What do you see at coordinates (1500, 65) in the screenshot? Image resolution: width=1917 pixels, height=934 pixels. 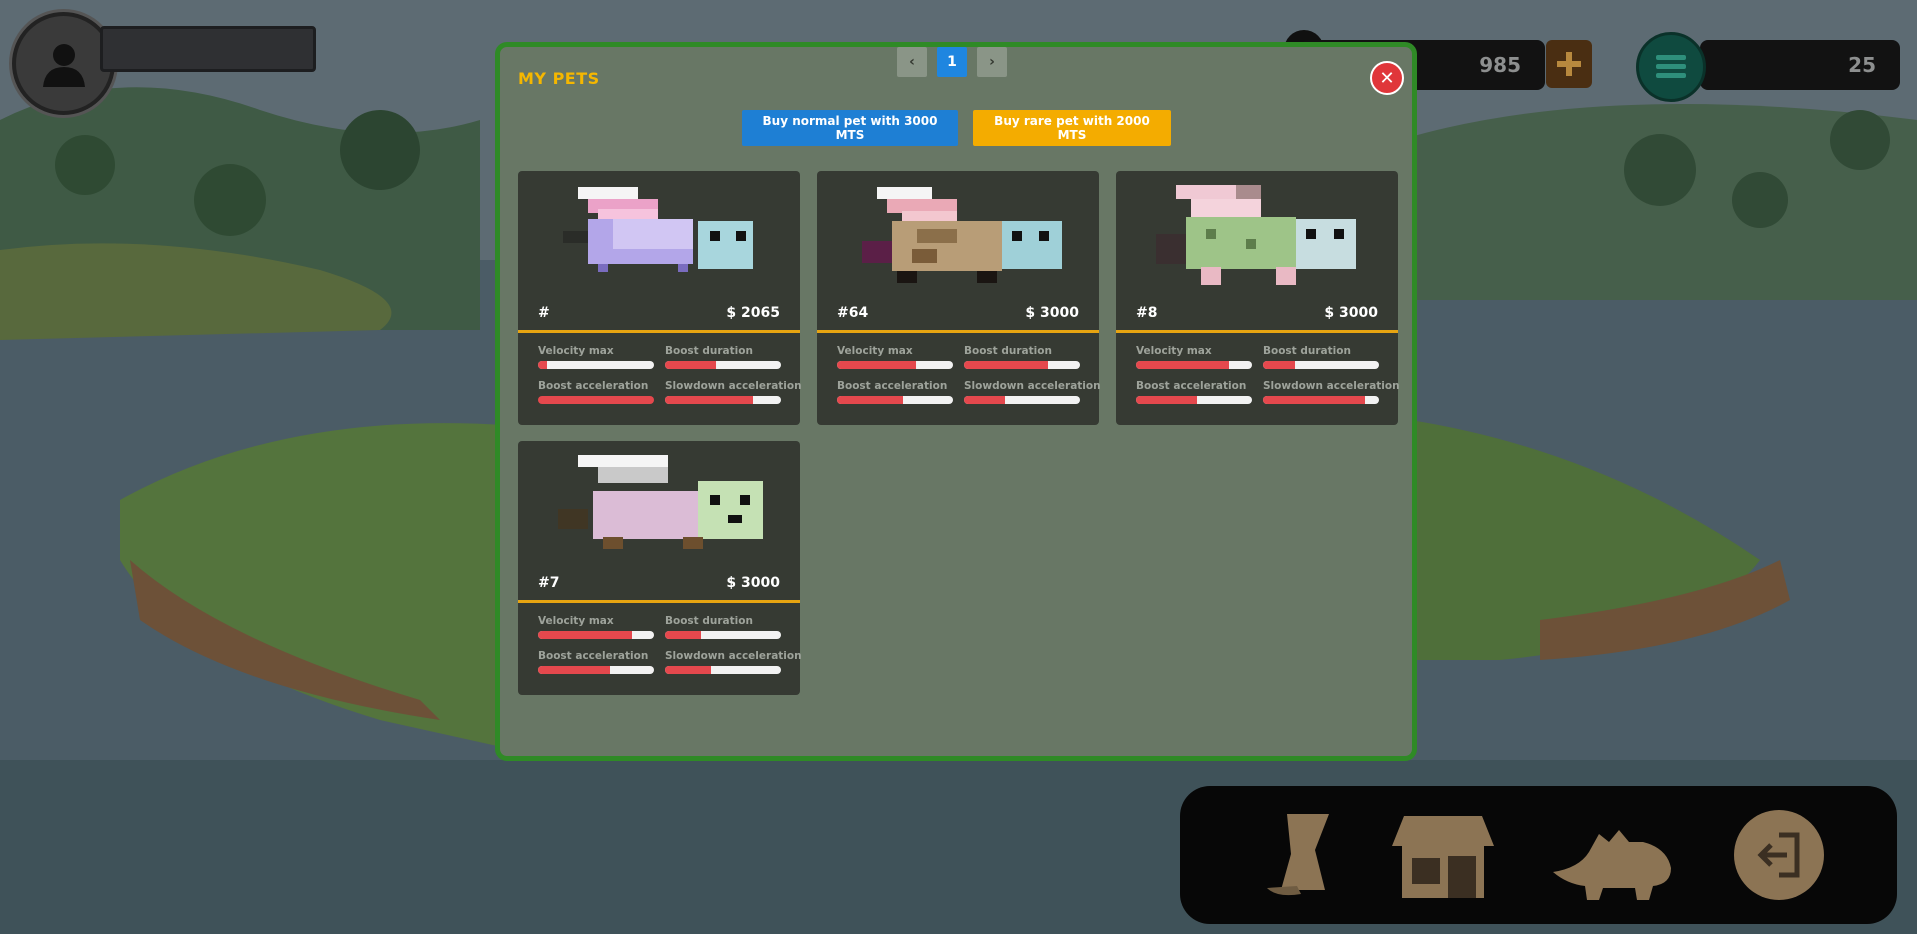 I see `coin-value: 985` at bounding box center [1500, 65].